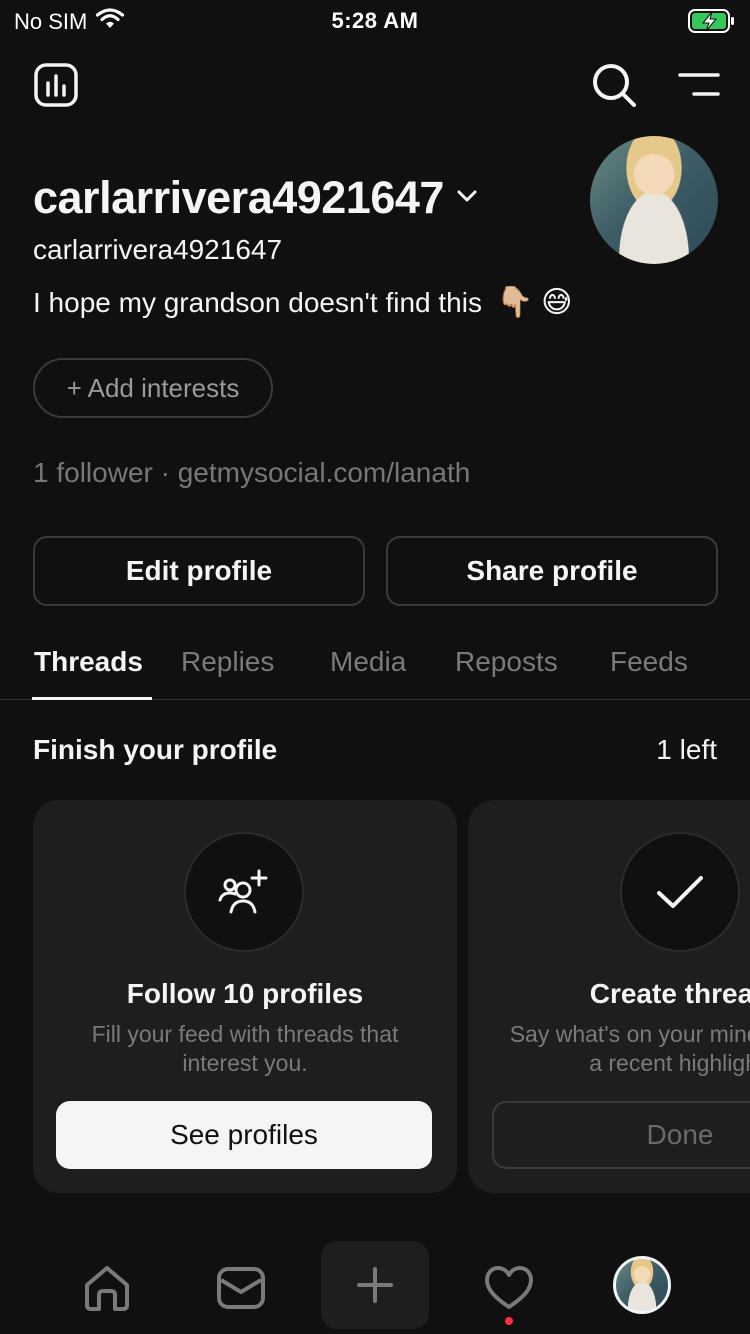 This screenshot has width=750, height=1334. I want to click on tab-replies: Replies, so click(227, 662).